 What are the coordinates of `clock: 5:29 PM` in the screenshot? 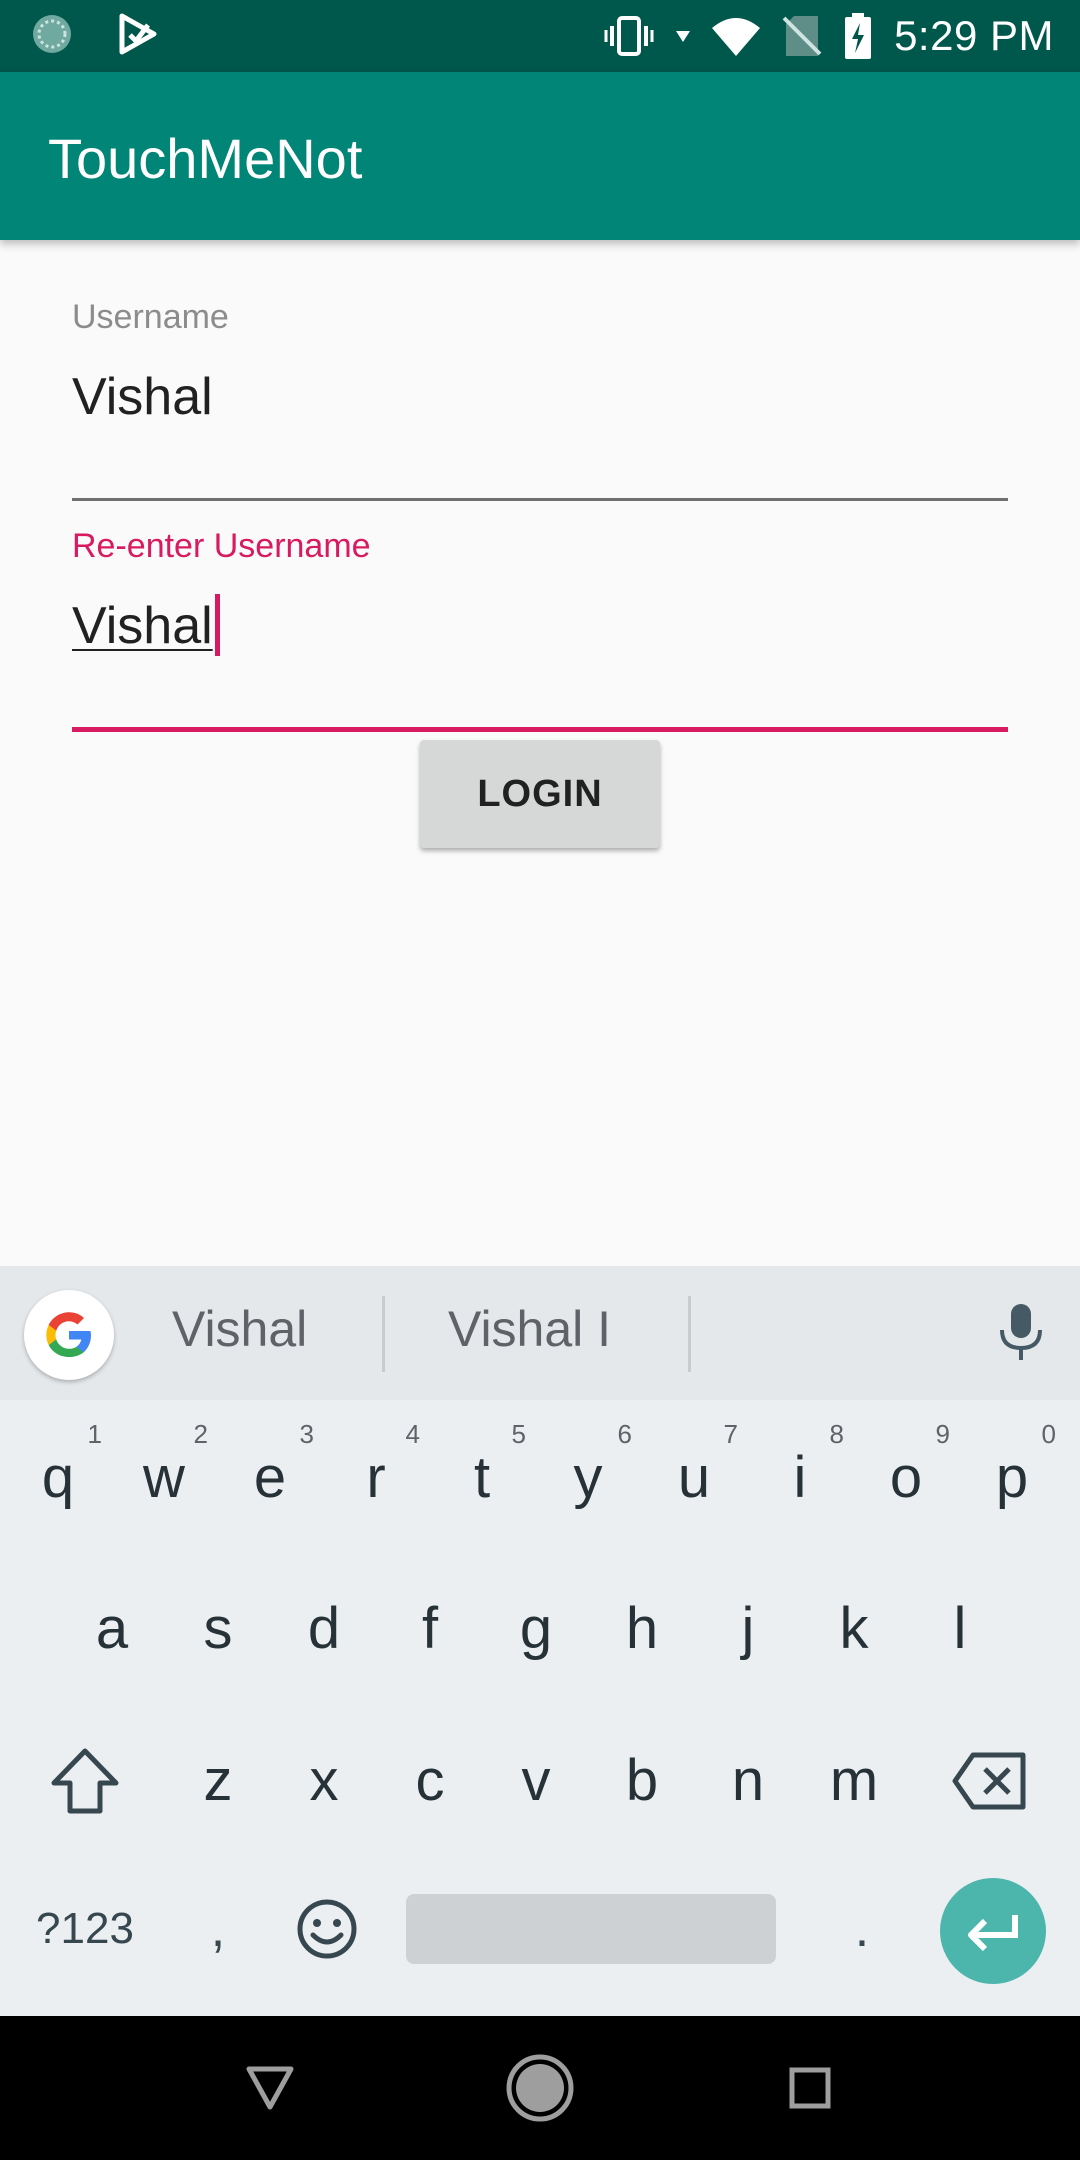 It's located at (974, 35).